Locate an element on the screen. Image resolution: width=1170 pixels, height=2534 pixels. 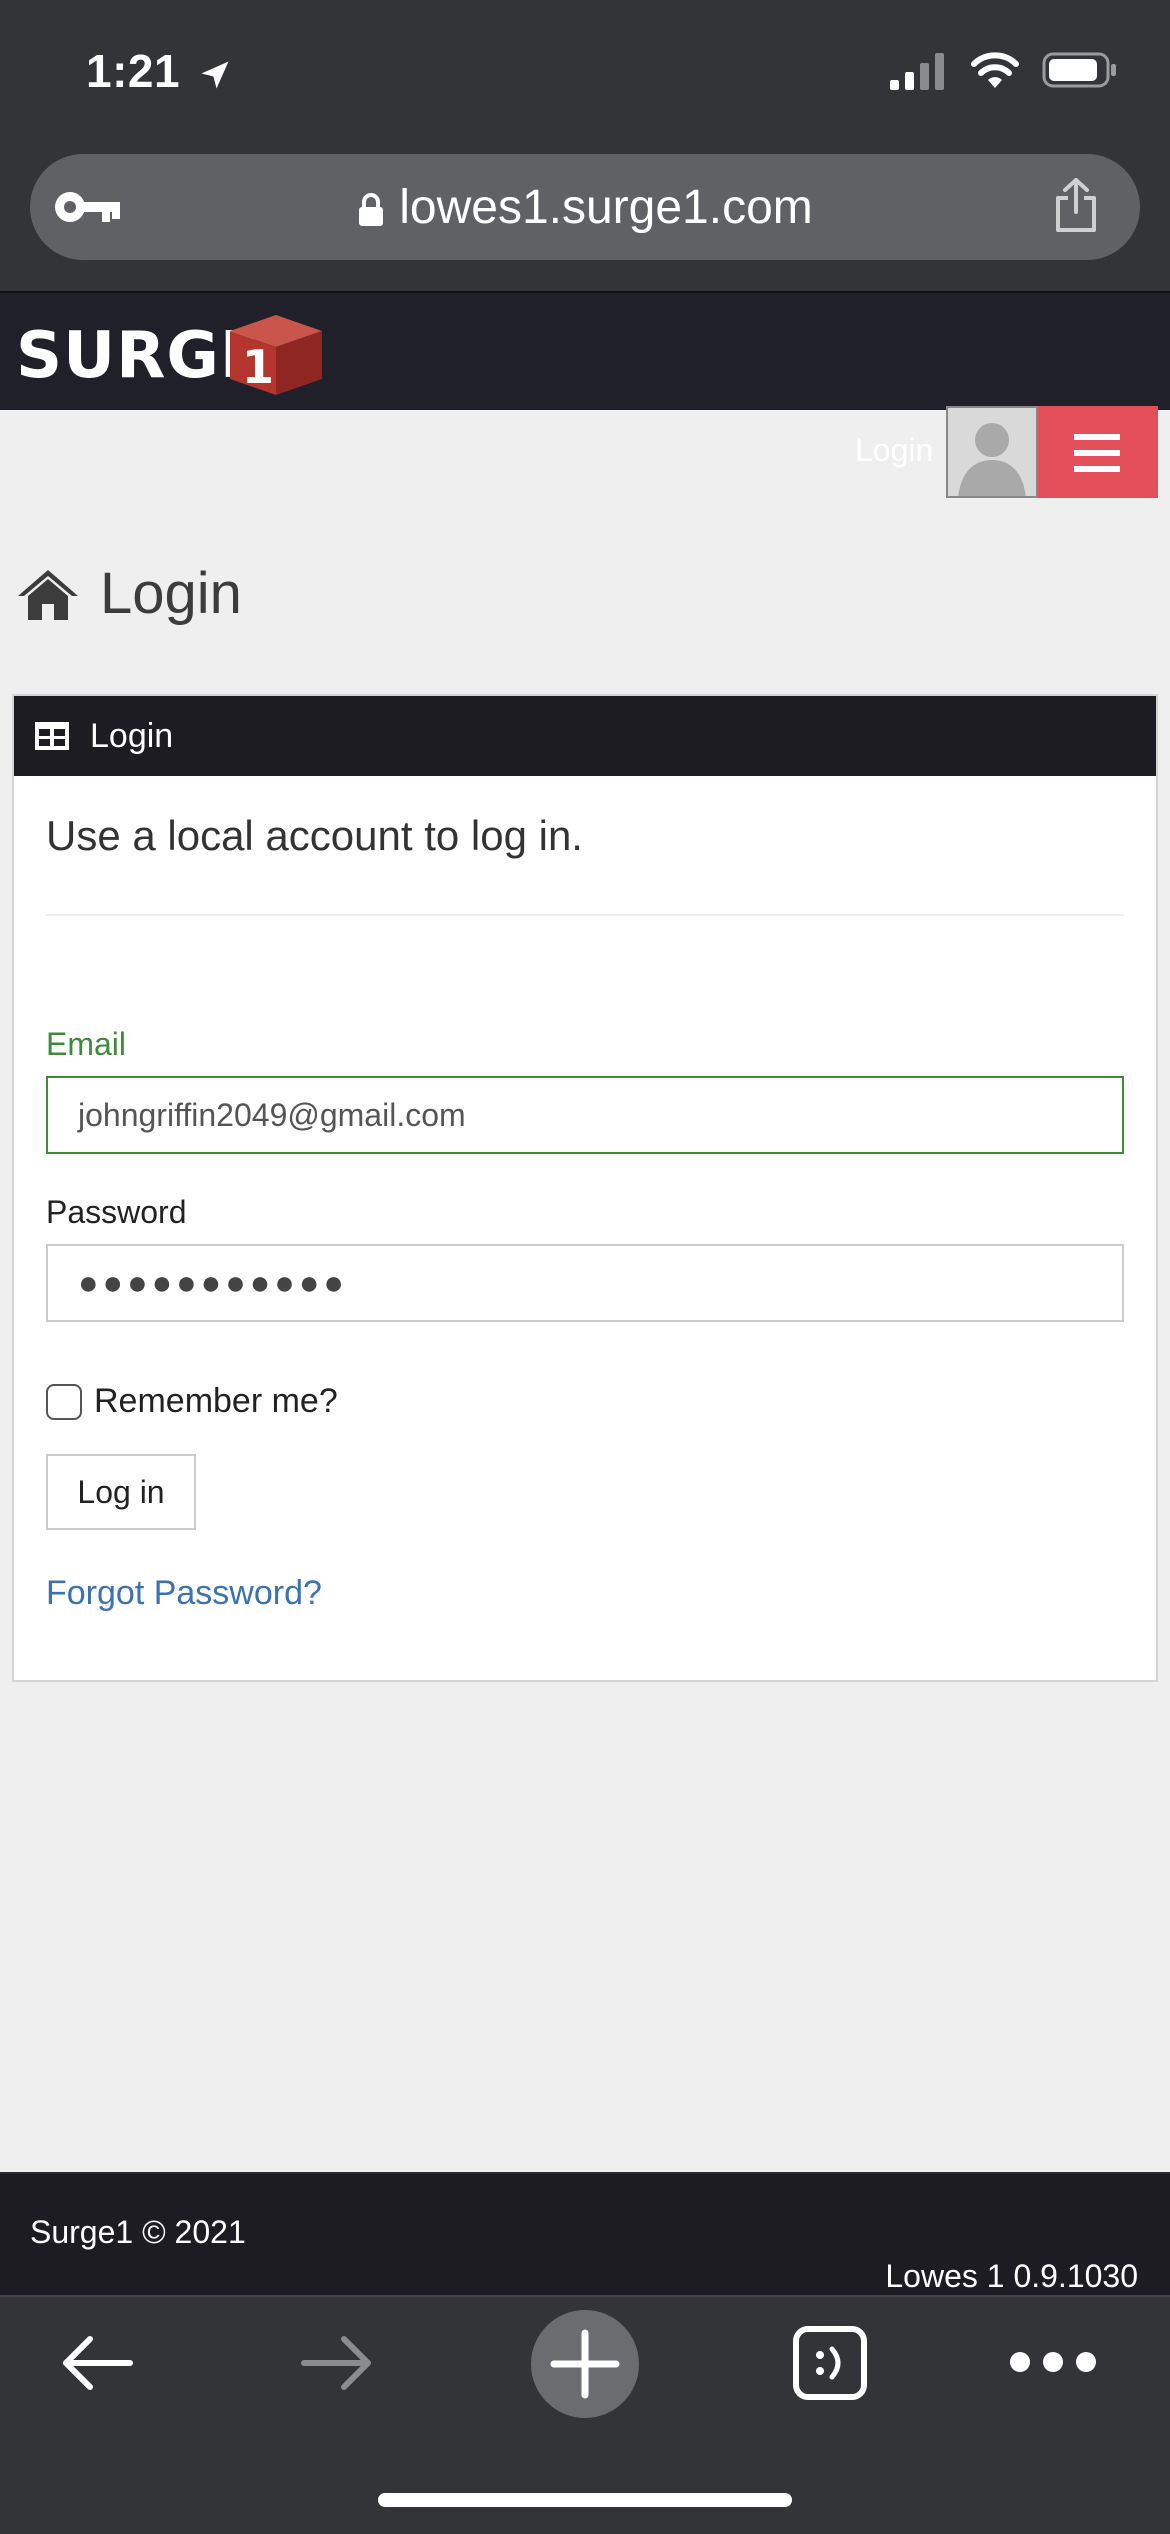
avatar is located at coordinates (992, 452).